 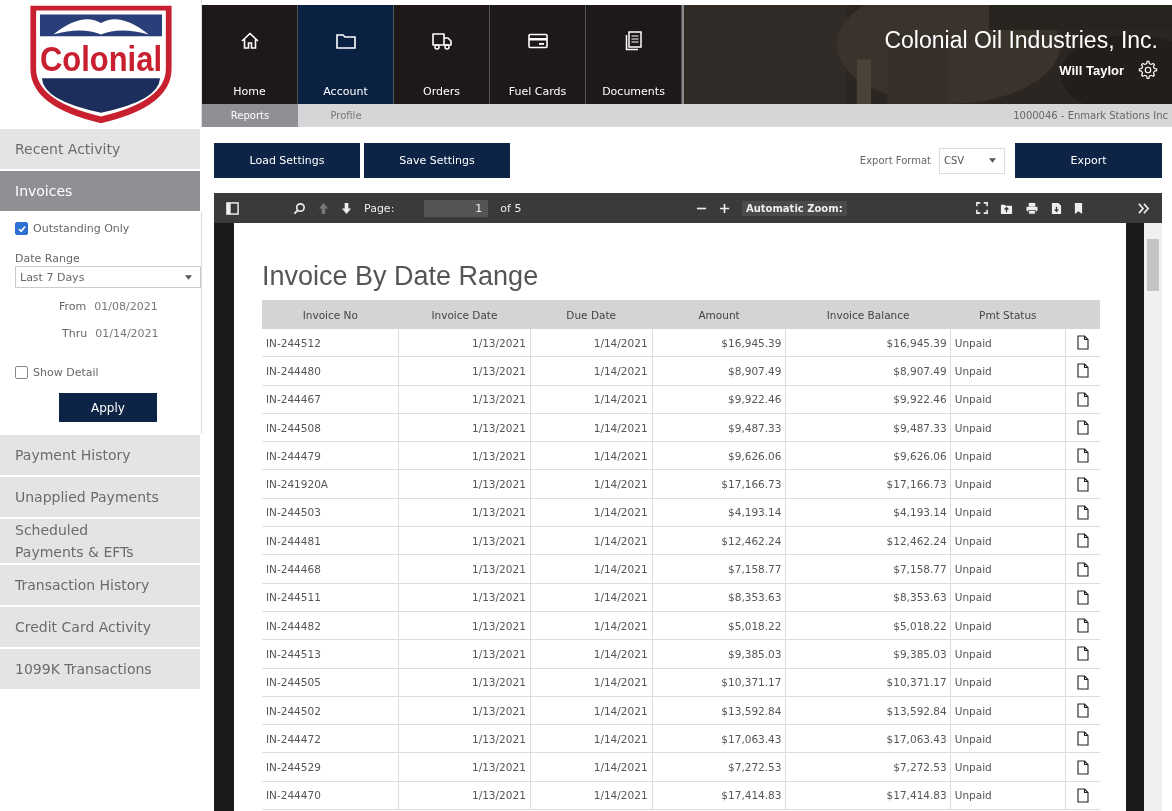 What do you see at coordinates (330, 710) in the screenshot?
I see `table-cell: IN-244502` at bounding box center [330, 710].